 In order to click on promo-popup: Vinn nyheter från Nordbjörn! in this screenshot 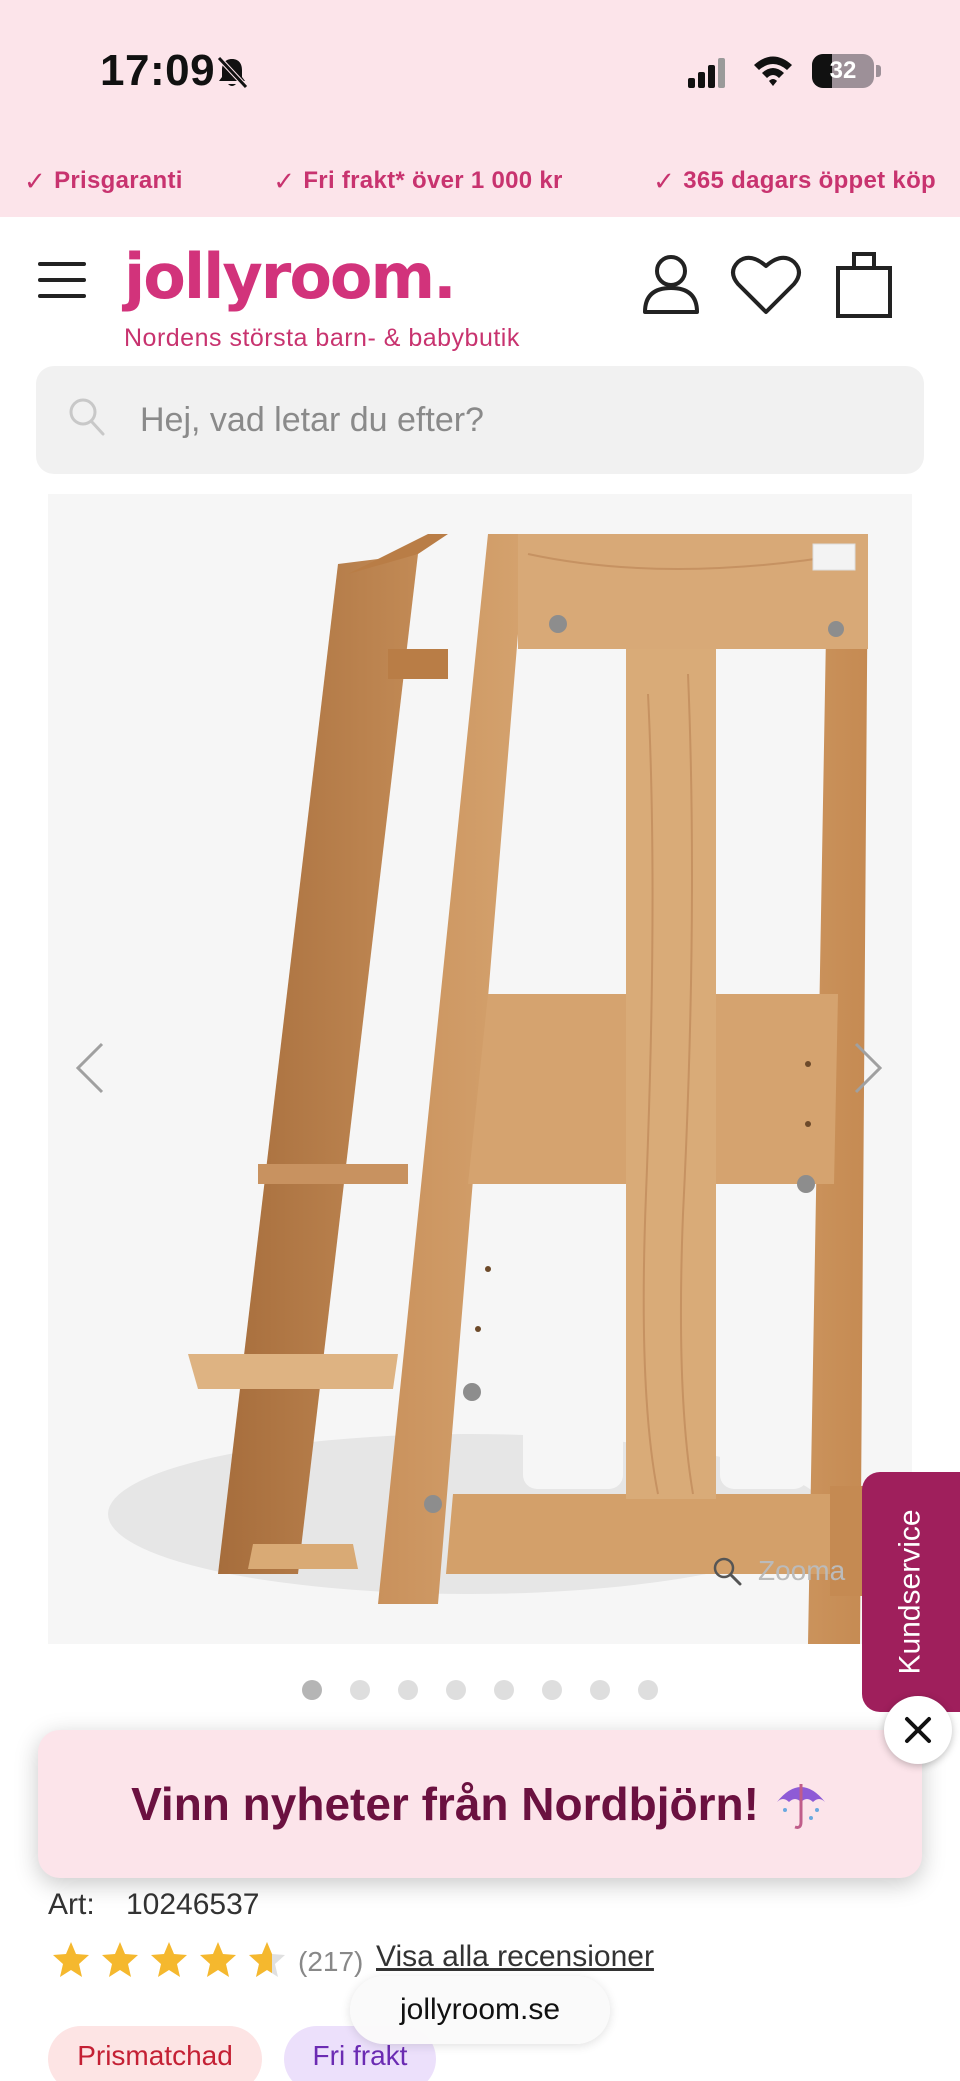, I will do `click(480, 1804)`.